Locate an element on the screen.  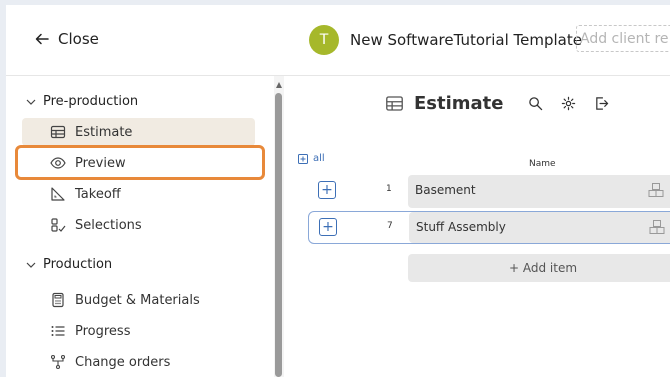
avatar: T is located at coordinates (324, 40).